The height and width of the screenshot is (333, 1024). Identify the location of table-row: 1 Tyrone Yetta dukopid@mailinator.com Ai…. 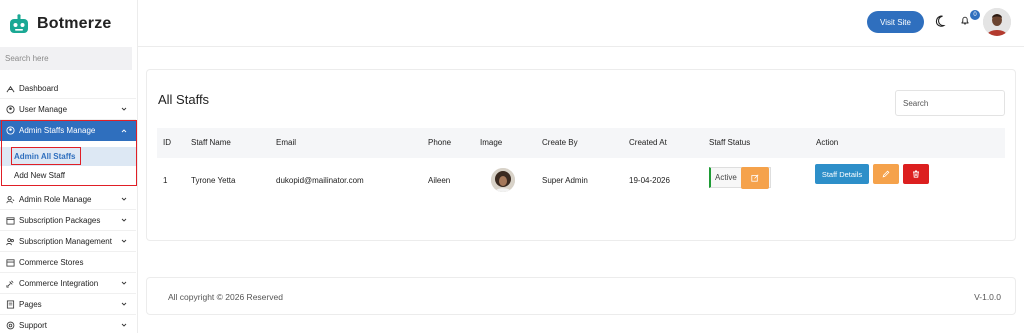
(581, 180).